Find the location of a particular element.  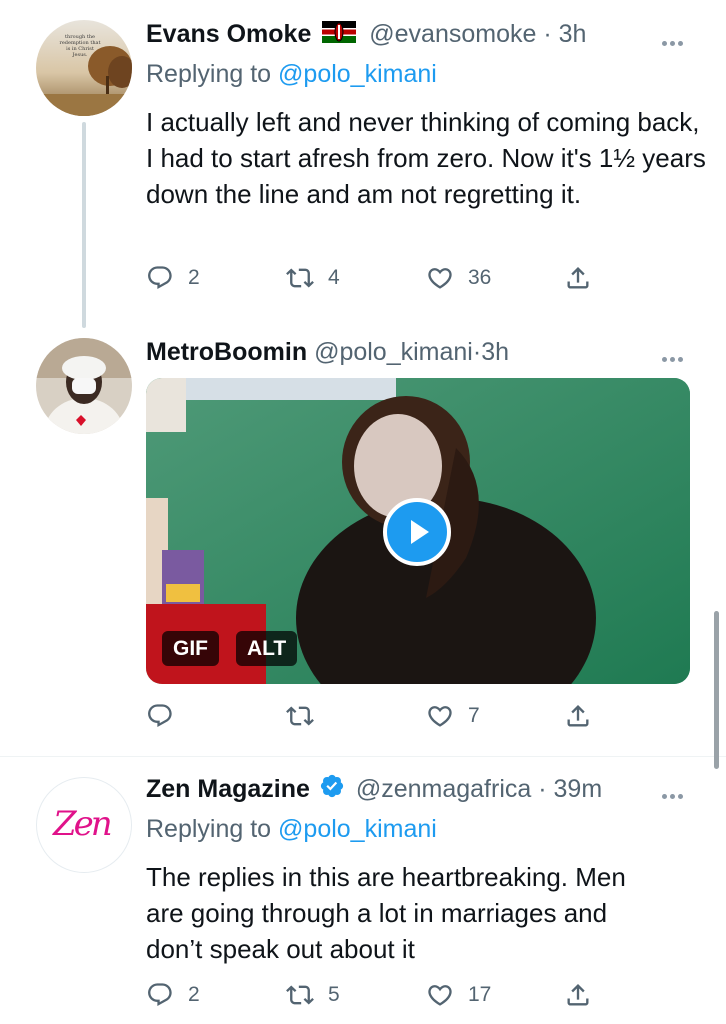

avatar-zen-magazine: Zen is located at coordinates (84, 825).